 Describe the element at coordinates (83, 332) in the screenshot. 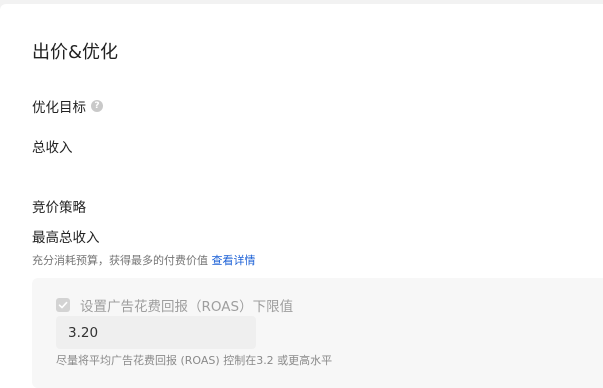

I see `roas-min-value: 3.20` at that location.